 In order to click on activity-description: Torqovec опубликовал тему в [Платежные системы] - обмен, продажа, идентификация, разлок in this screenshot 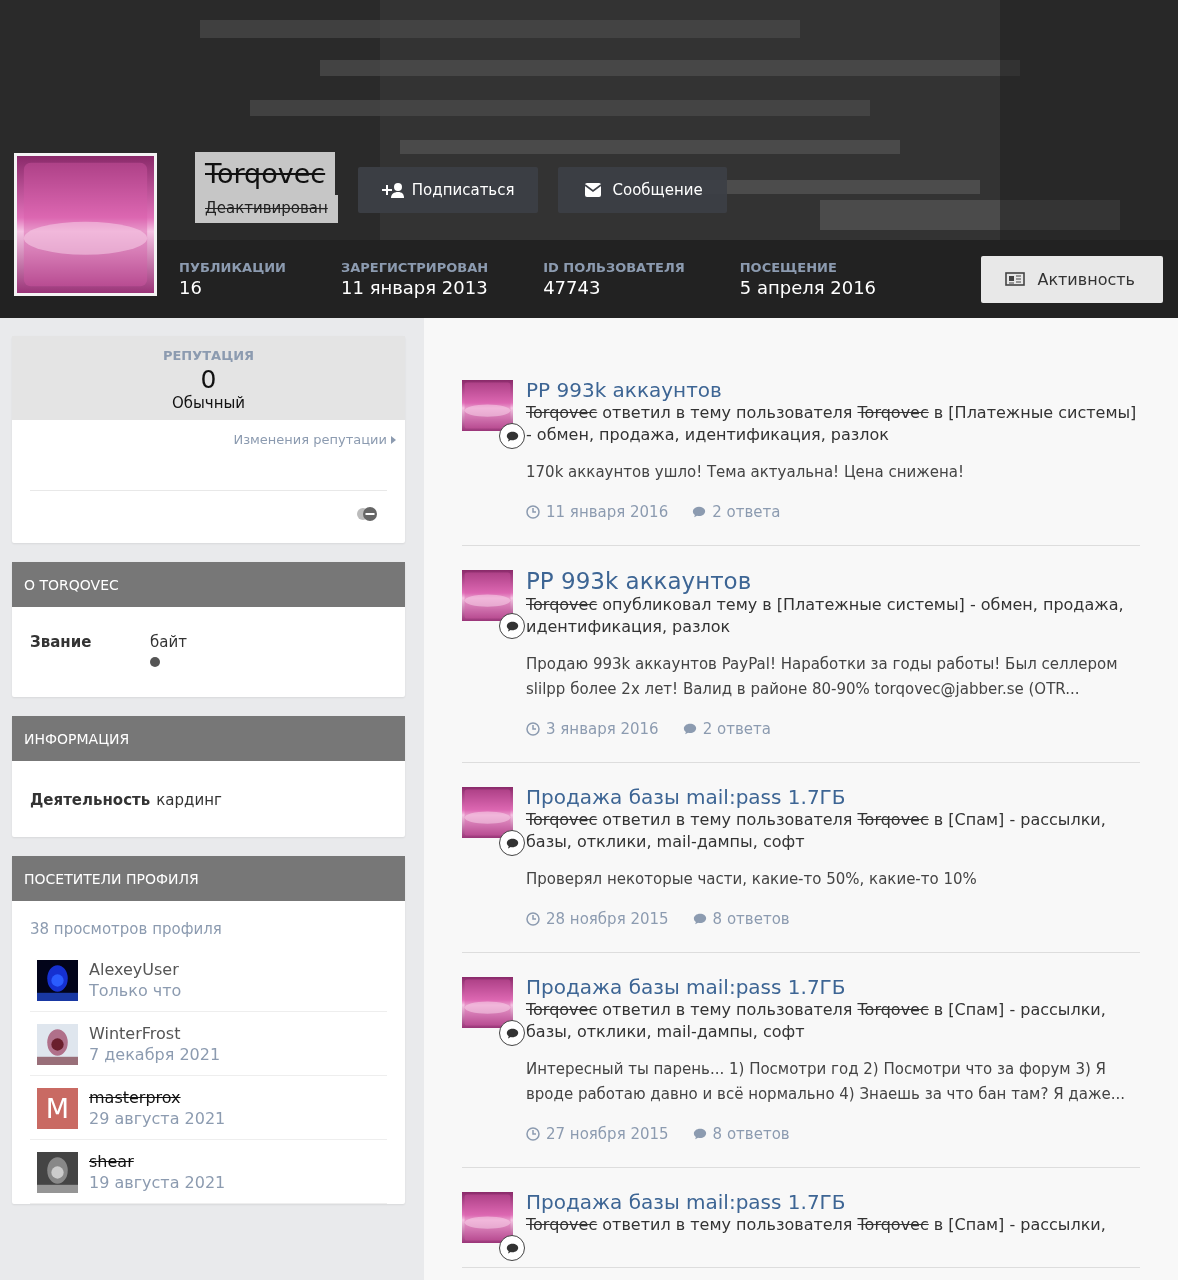, I will do `click(825, 616)`.